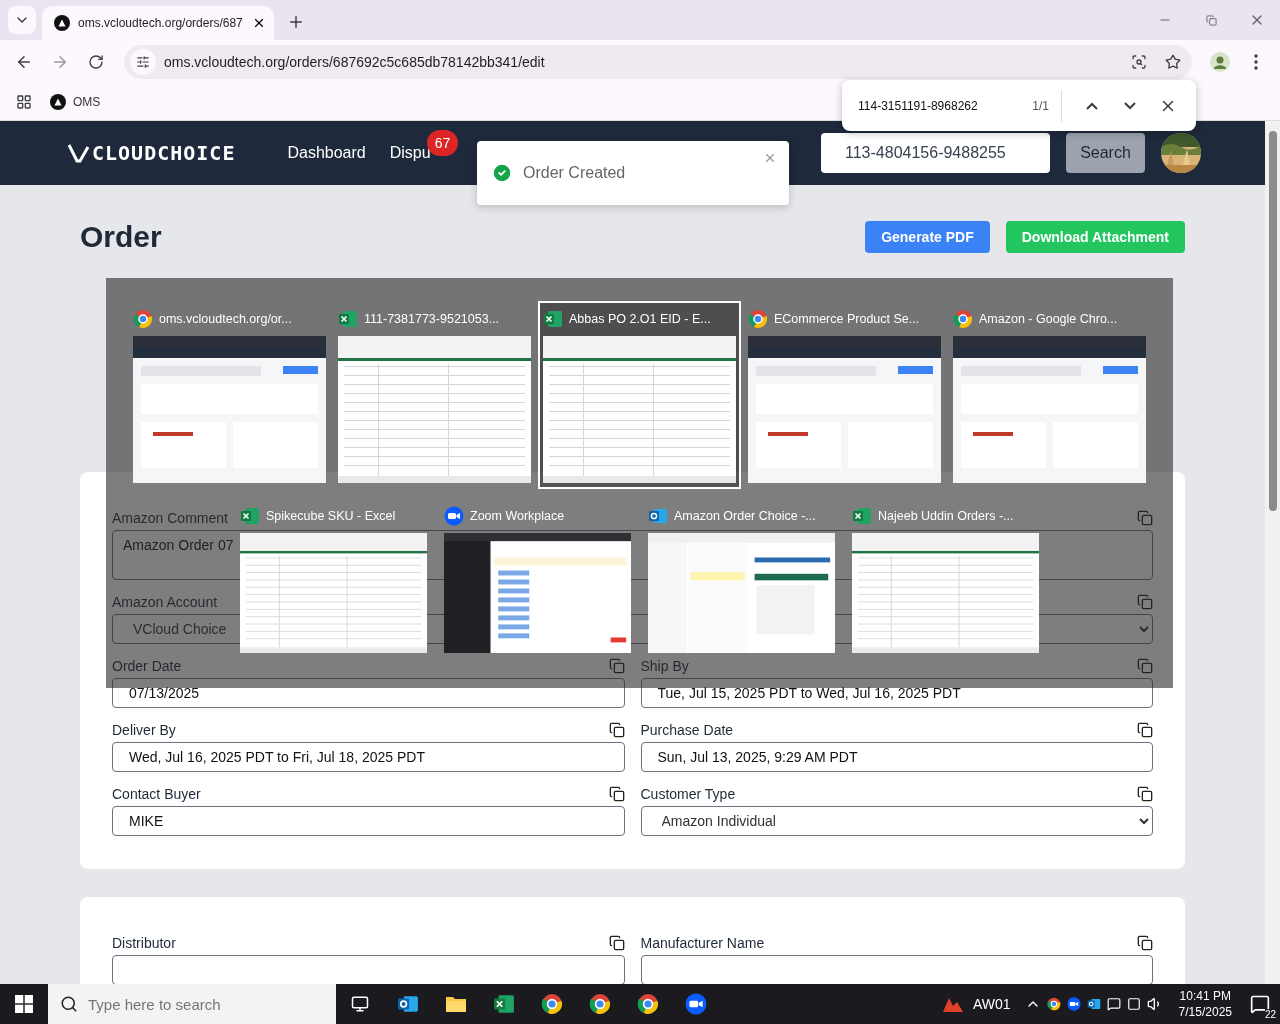 The width and height of the screenshot is (1280, 1024). I want to click on avatar-icon, so click(1220, 62).